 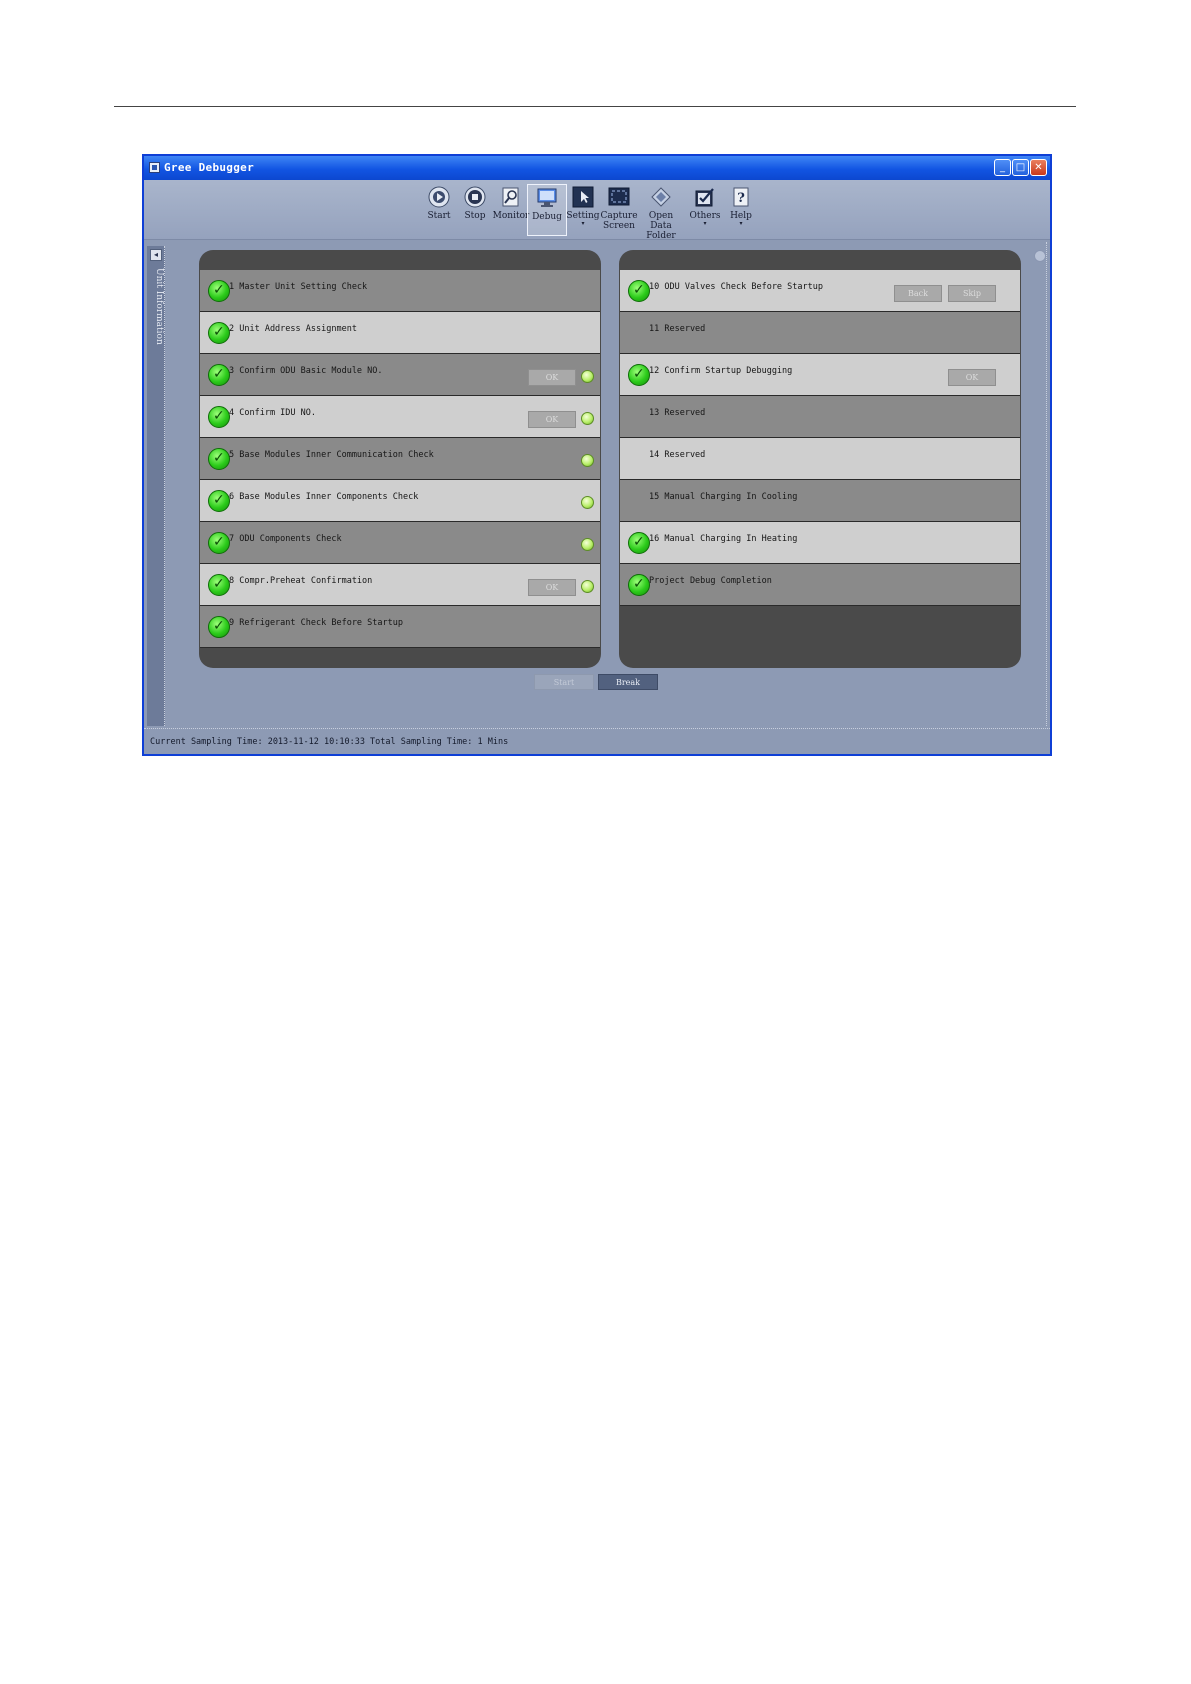 What do you see at coordinates (583, 197) in the screenshot?
I see `cursor-icon` at bounding box center [583, 197].